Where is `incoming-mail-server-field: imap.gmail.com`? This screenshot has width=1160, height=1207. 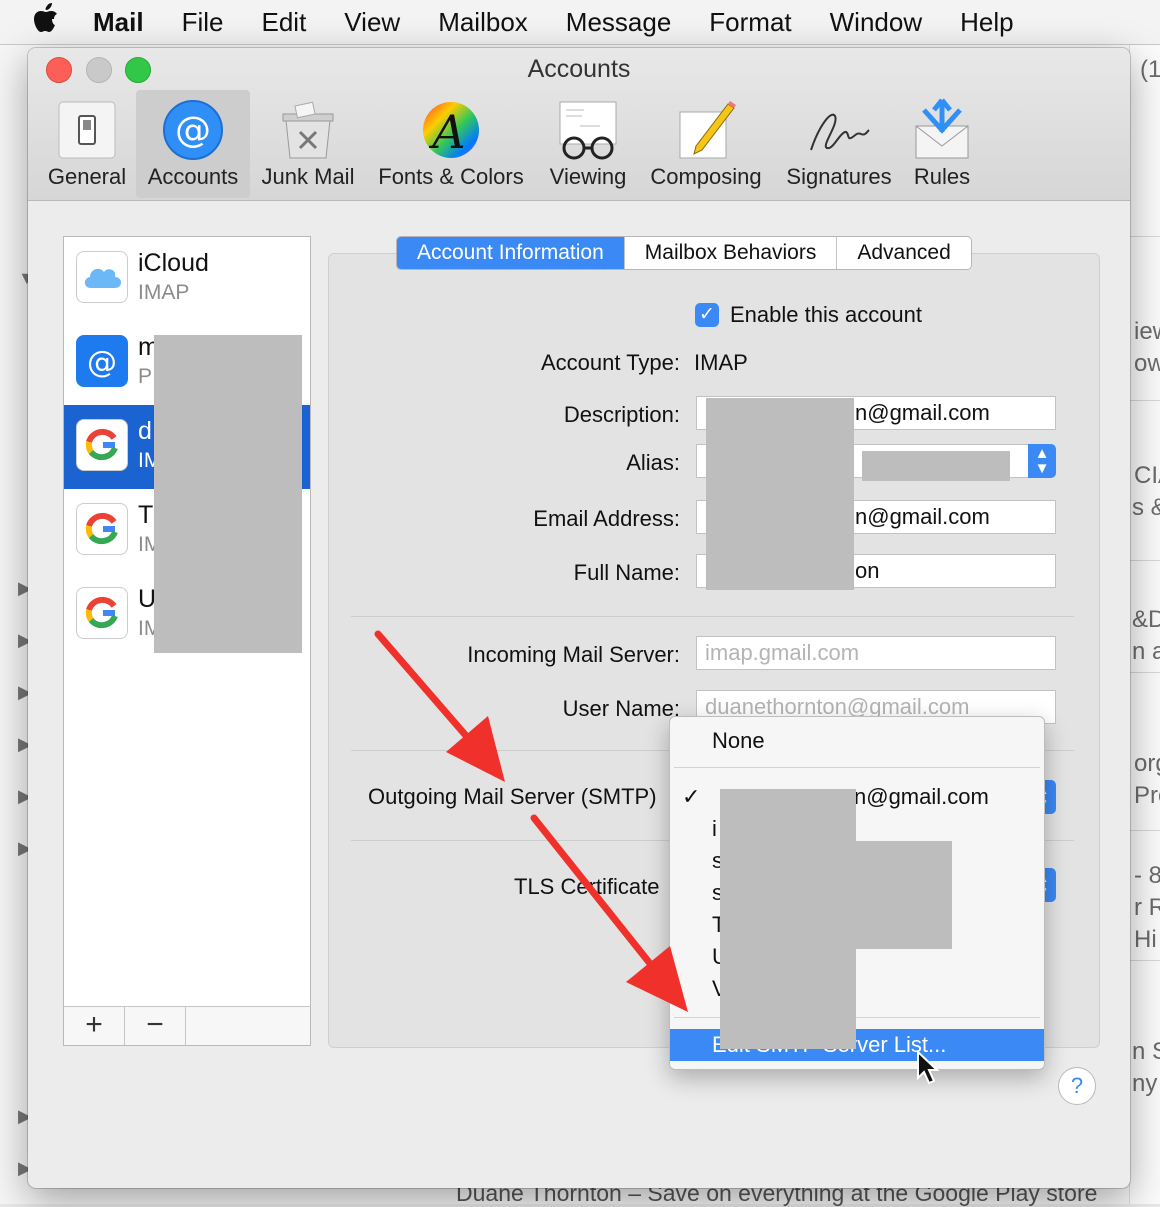
incoming-mail-server-field: imap.gmail.com is located at coordinates (876, 653).